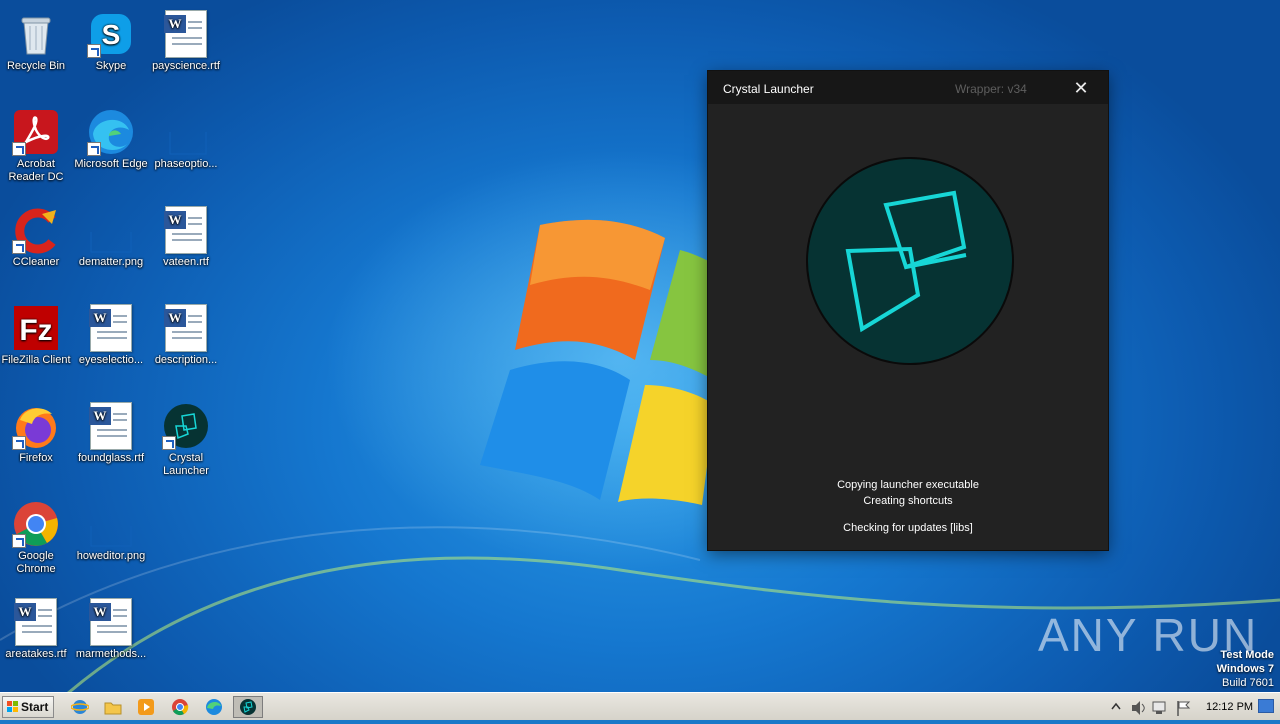  I want to click on filezilla-icon: Fz, so click(36, 328).